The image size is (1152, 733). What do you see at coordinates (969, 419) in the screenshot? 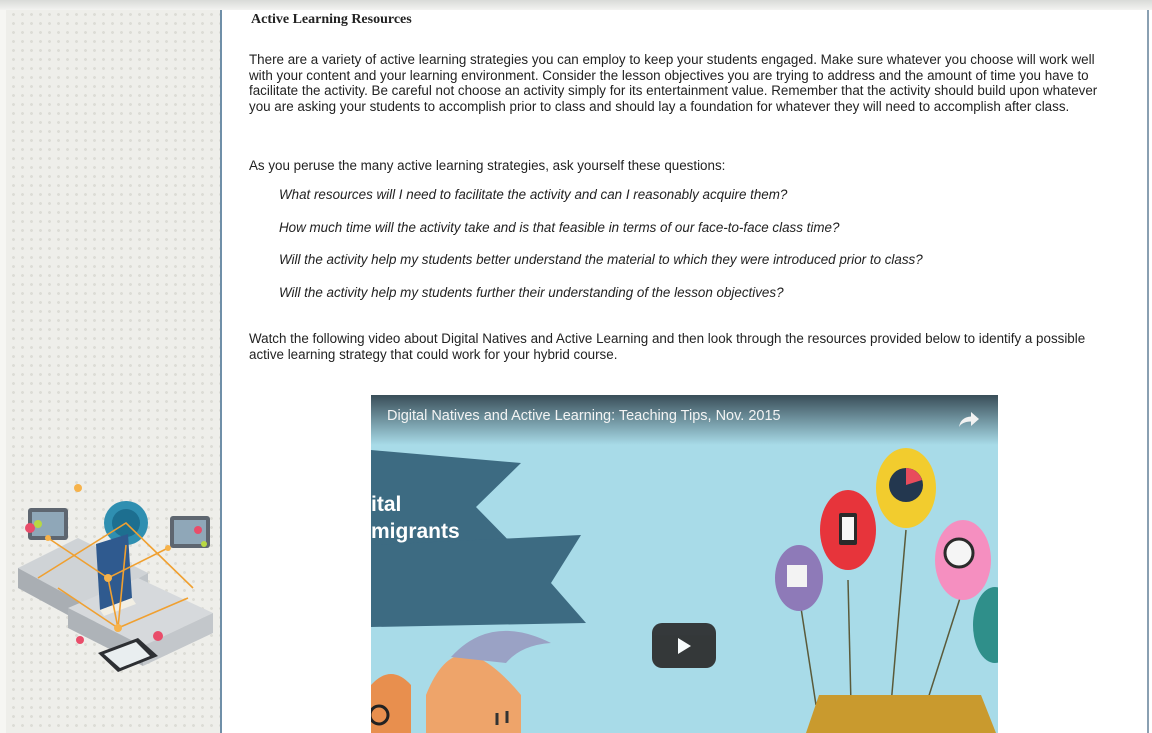
I see `share-icon` at bounding box center [969, 419].